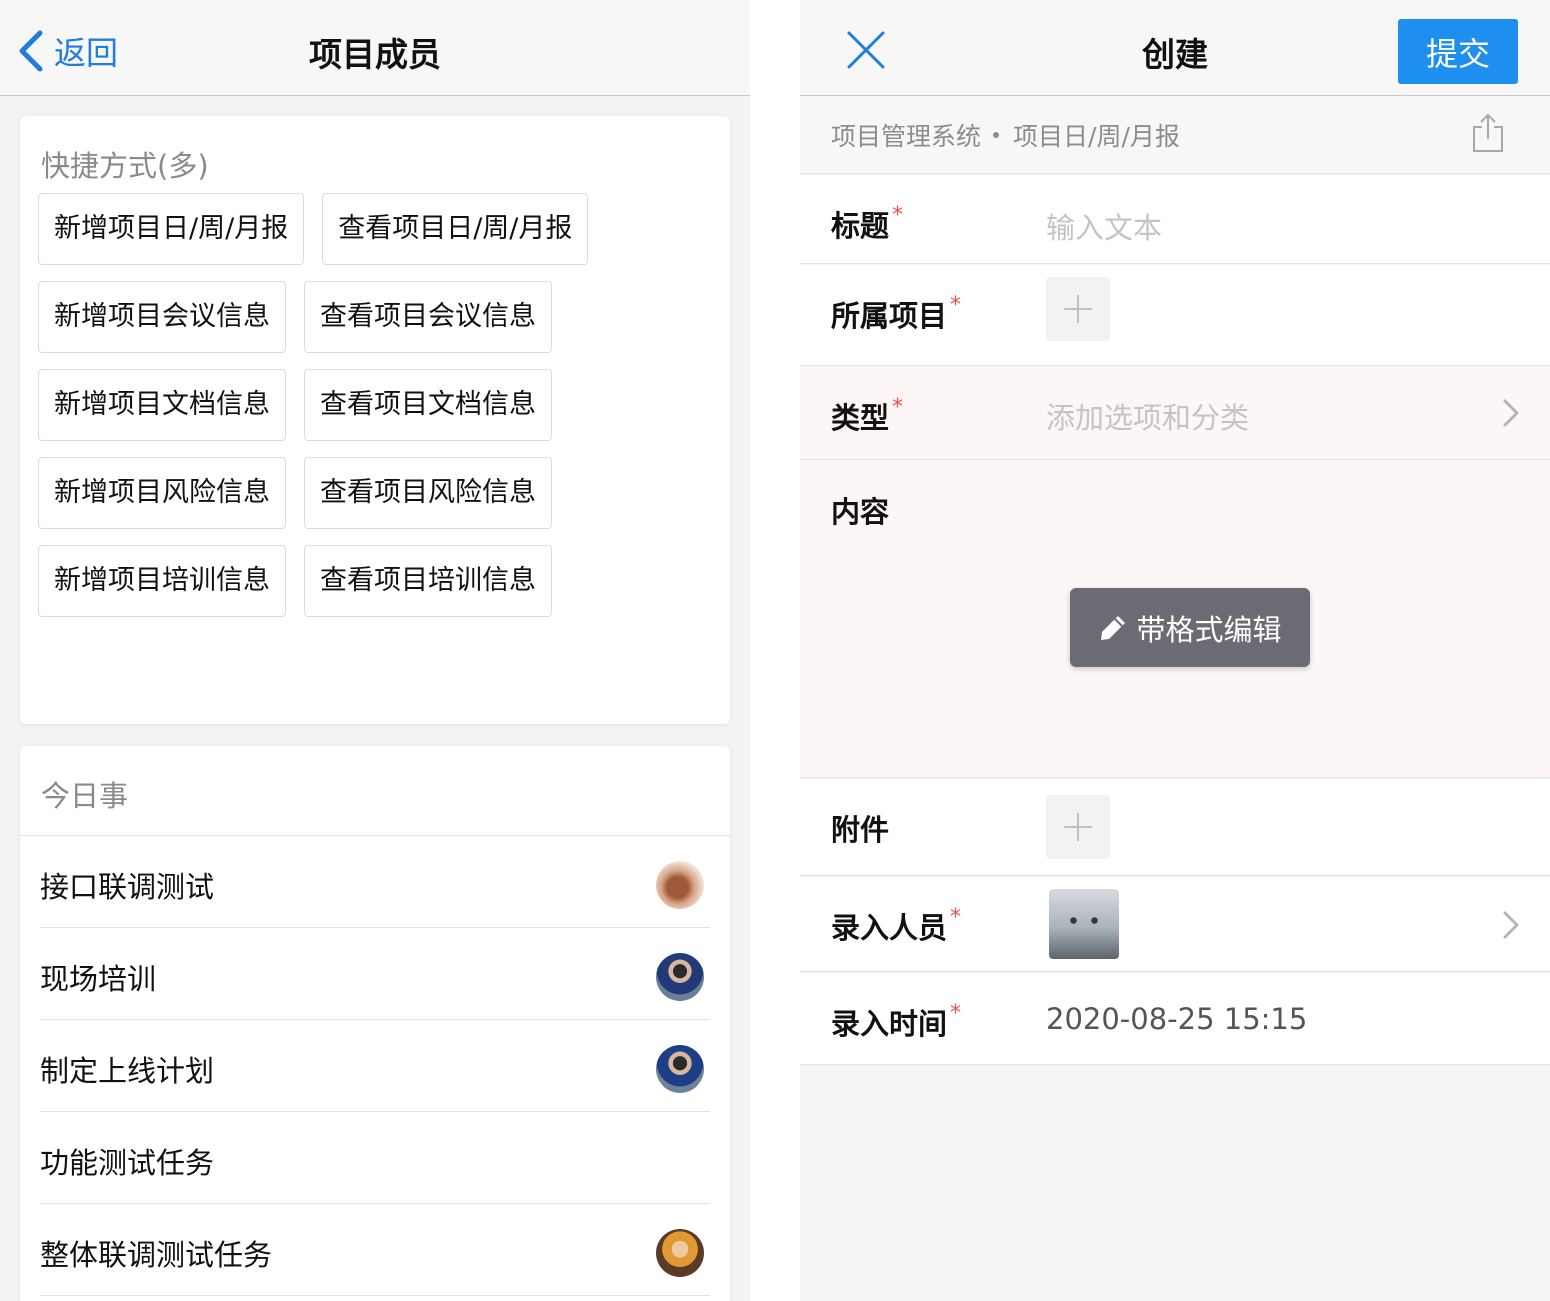 The image size is (1550, 1301). Describe the element at coordinates (1209, 629) in the screenshot. I see `rich-edit-label: 带格式编辑` at that location.